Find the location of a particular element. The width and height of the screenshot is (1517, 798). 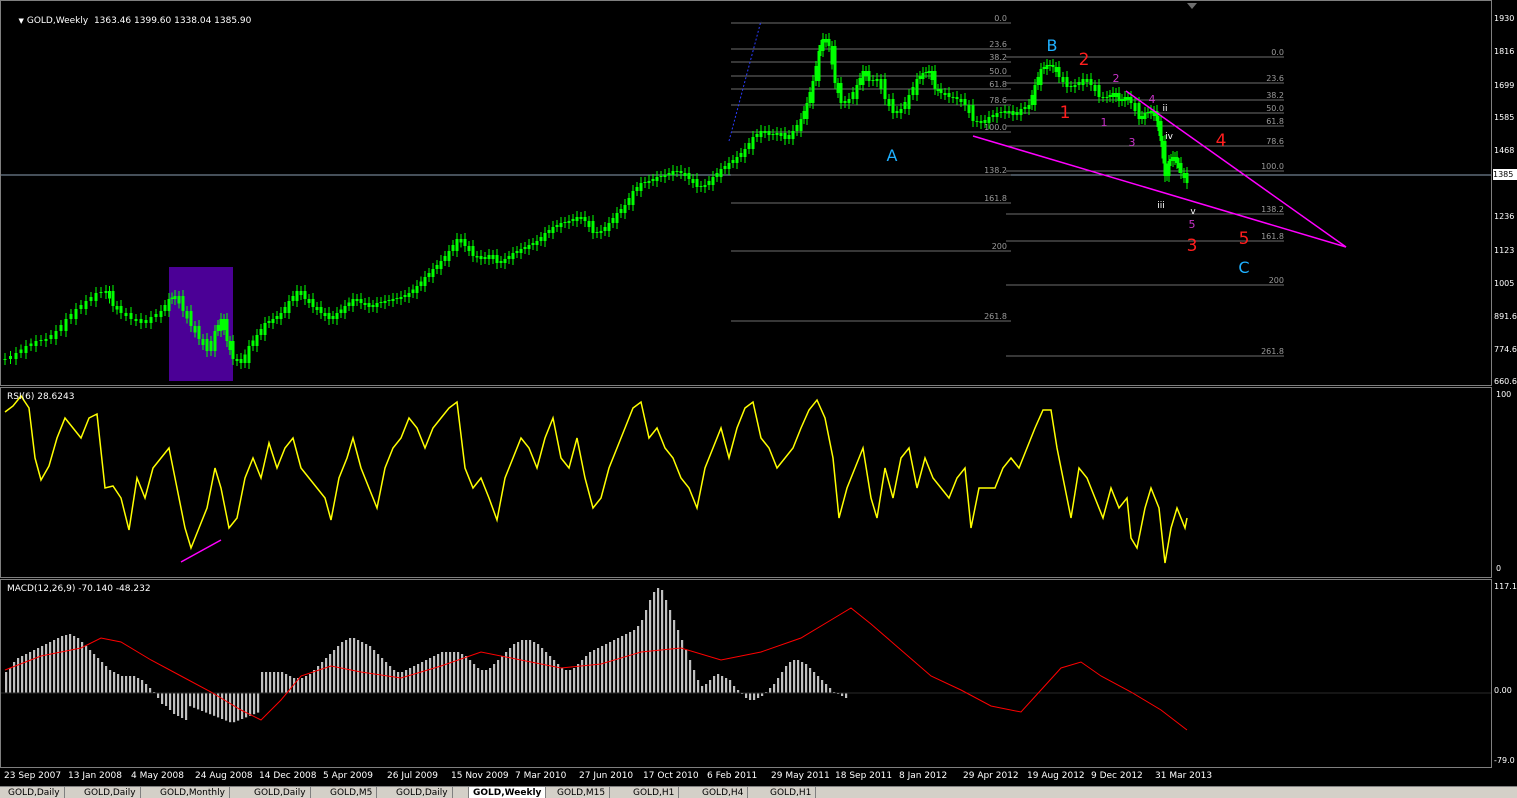

time-axis-label: 19 Aug 2012 is located at coordinates (1056, 776).